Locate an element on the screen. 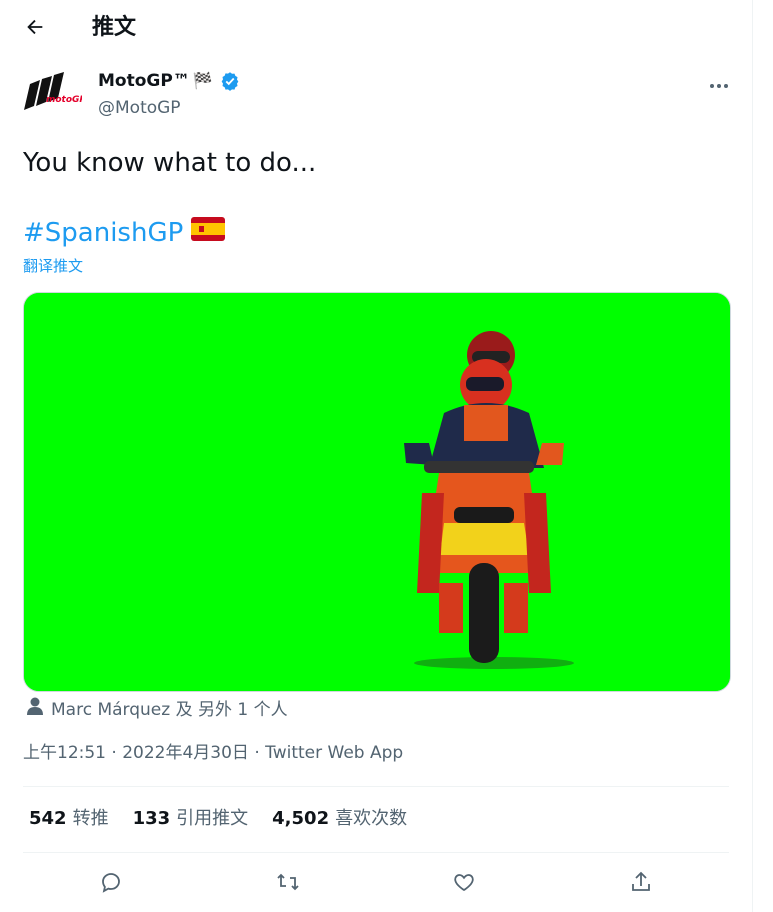  retweets-label: 转推 is located at coordinates (90, 818).